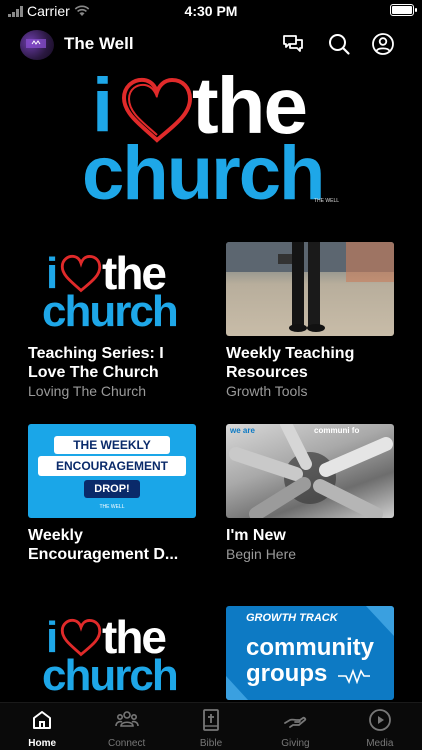 Image resolution: width=422 pixels, height=750 pixels. I want to click on card-im-new: we are communi fo I'm New Begin Here, so click(310, 493).